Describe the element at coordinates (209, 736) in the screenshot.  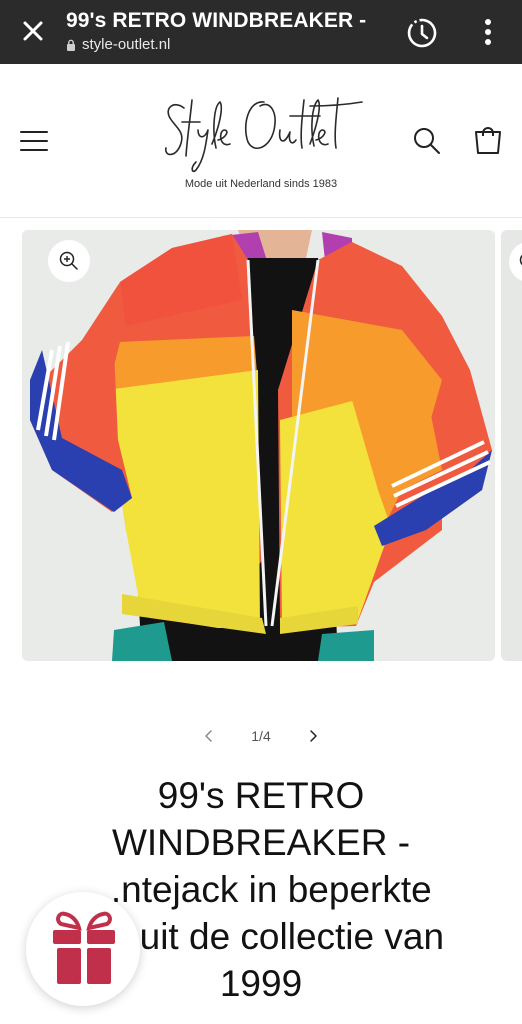
I see `chevron-left-icon` at that location.